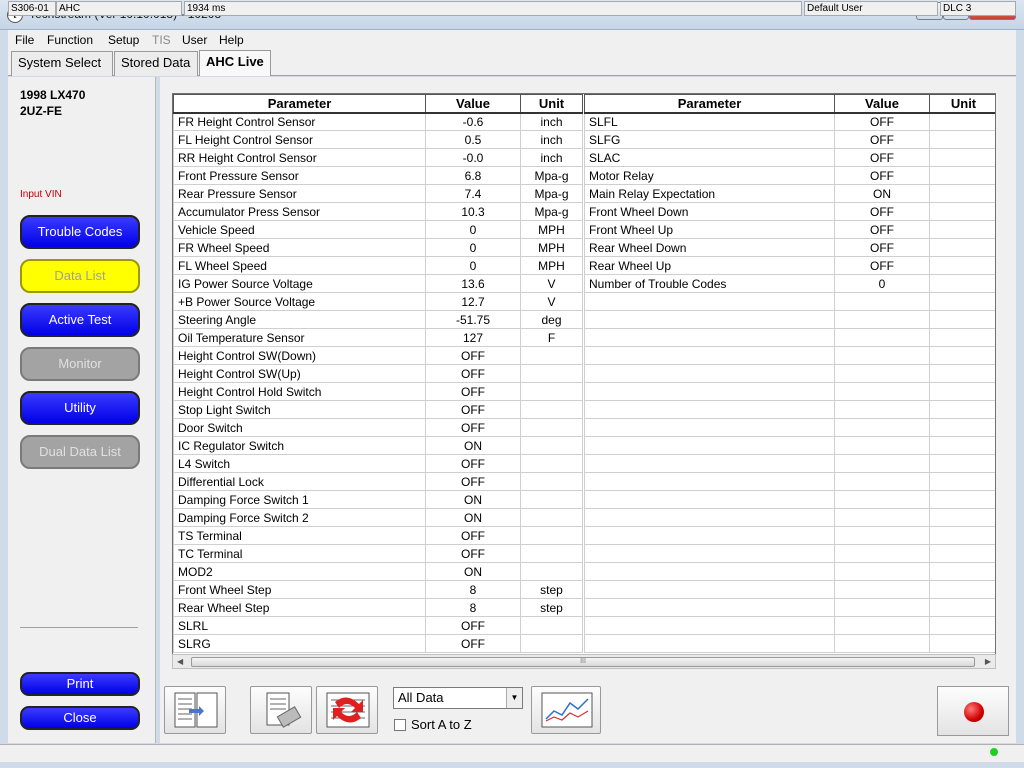 The image size is (1024, 768). I want to click on snapshot-button, so click(281, 710).